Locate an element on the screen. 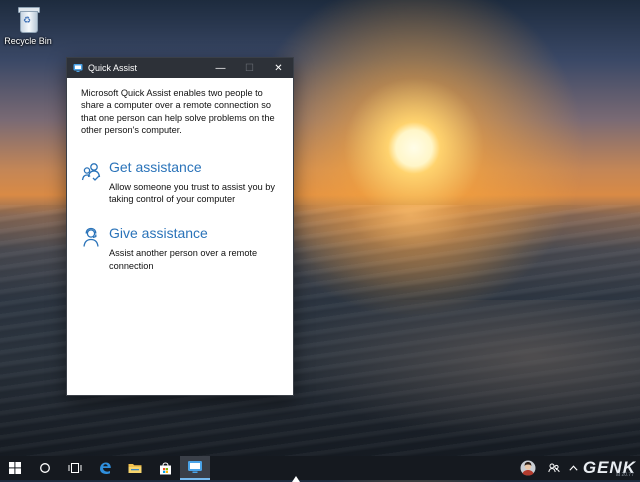 Image resolution: width=640 pixels, height=482 pixels. file-explorer-icon is located at coordinates (135, 468).